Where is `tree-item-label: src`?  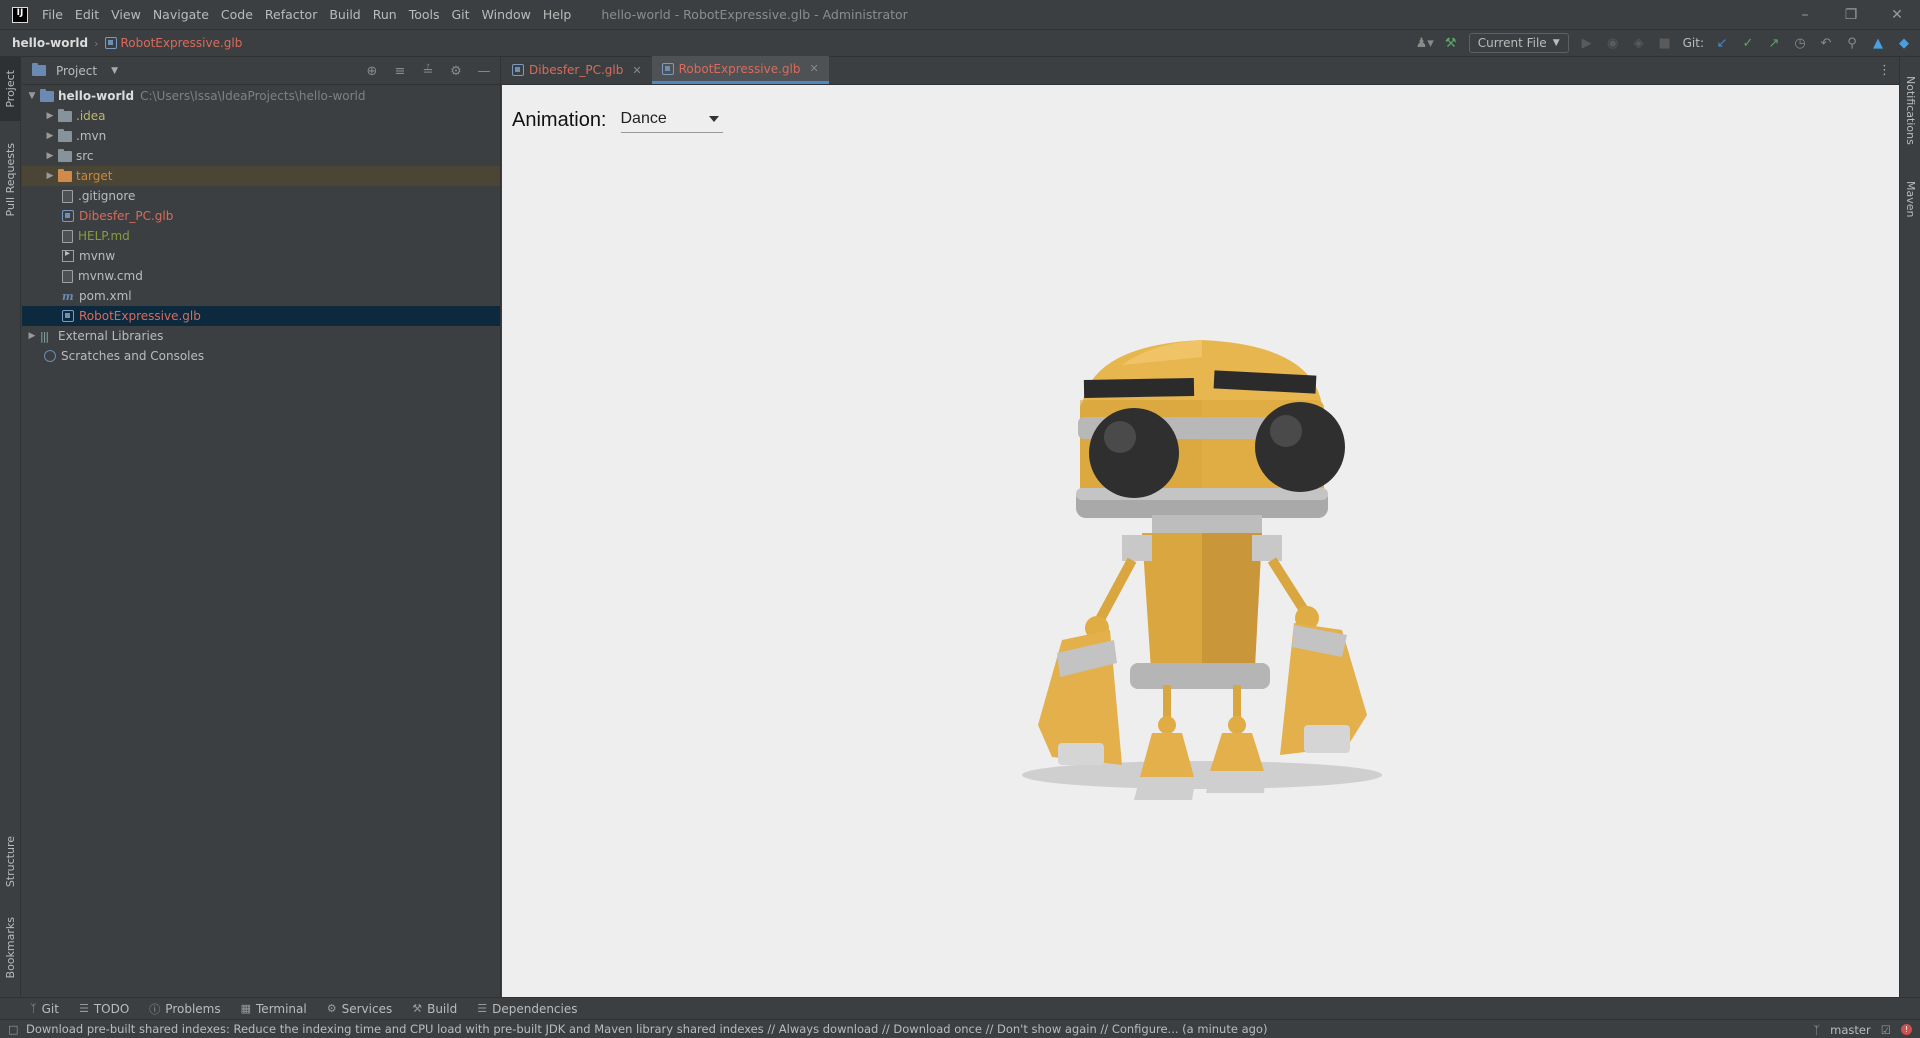 tree-item-label: src is located at coordinates (85, 156).